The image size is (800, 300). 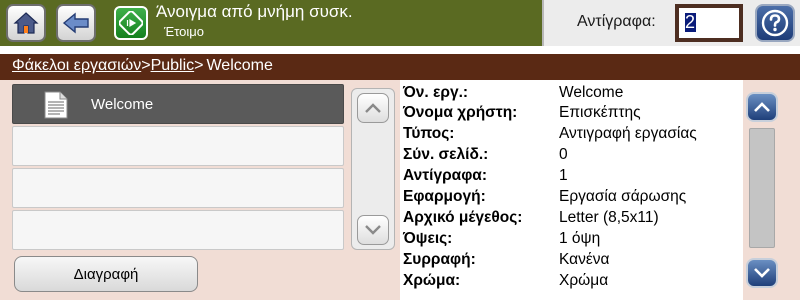 I want to click on copies-value: 2, so click(x=690, y=22).